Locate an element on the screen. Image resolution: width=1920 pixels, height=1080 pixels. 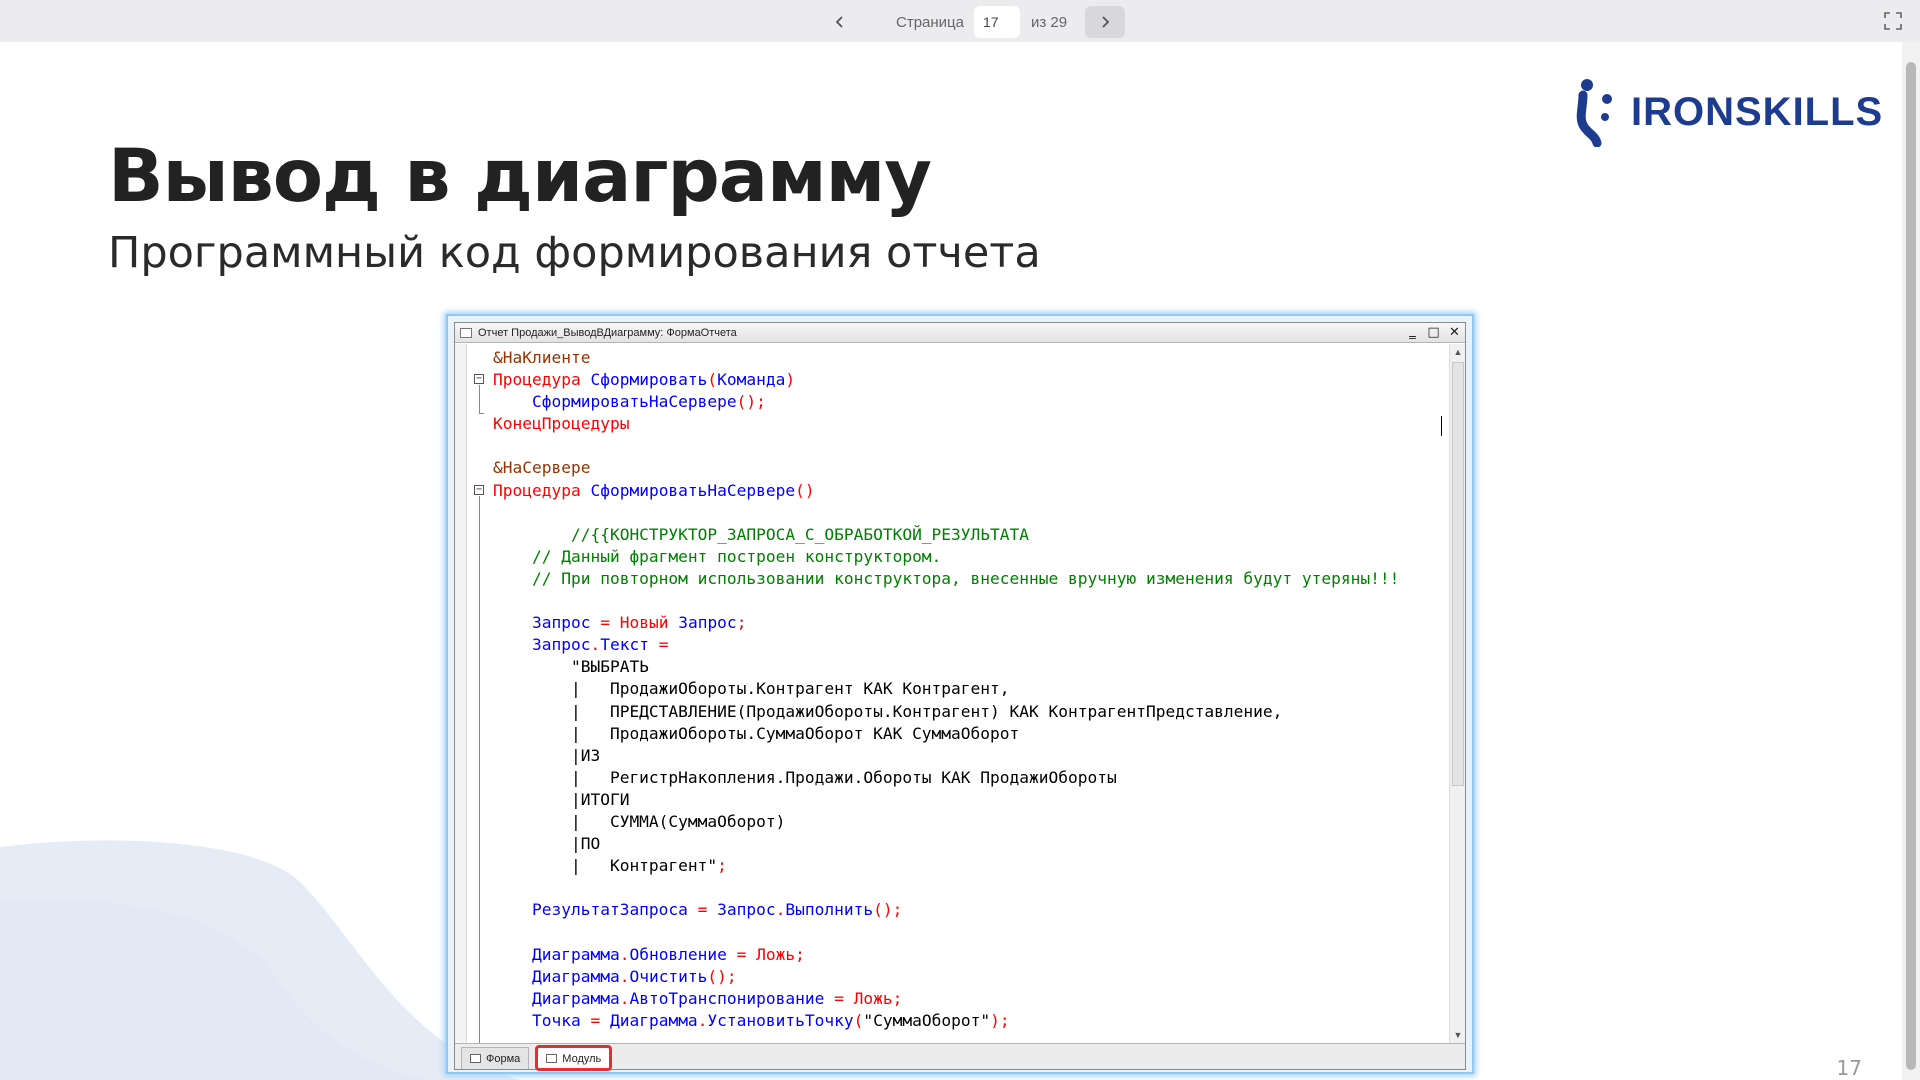
code-line: Диаграмма.Очистить(); is located at coordinates (946, 977).